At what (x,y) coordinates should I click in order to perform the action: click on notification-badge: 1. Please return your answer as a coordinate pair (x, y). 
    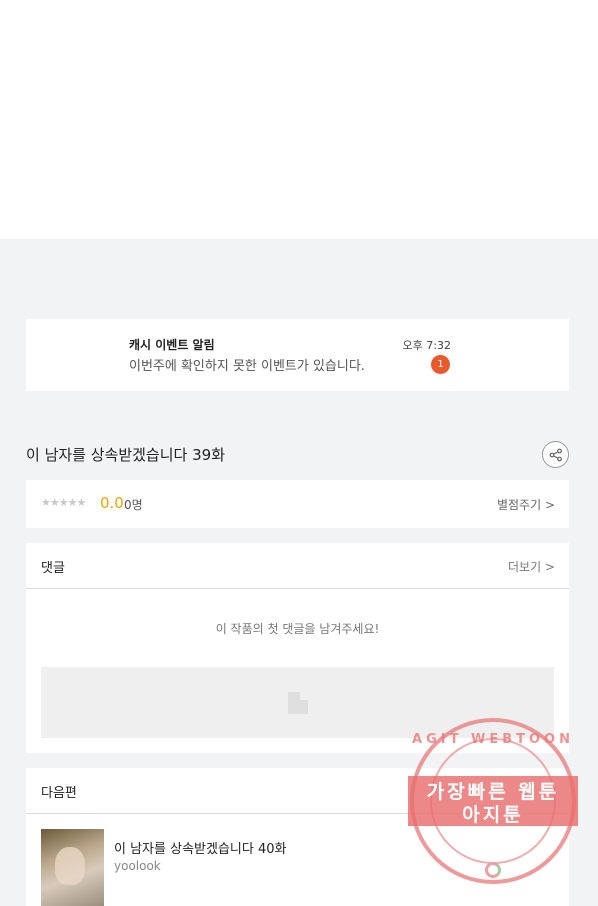
    Looking at the image, I should click on (440, 364).